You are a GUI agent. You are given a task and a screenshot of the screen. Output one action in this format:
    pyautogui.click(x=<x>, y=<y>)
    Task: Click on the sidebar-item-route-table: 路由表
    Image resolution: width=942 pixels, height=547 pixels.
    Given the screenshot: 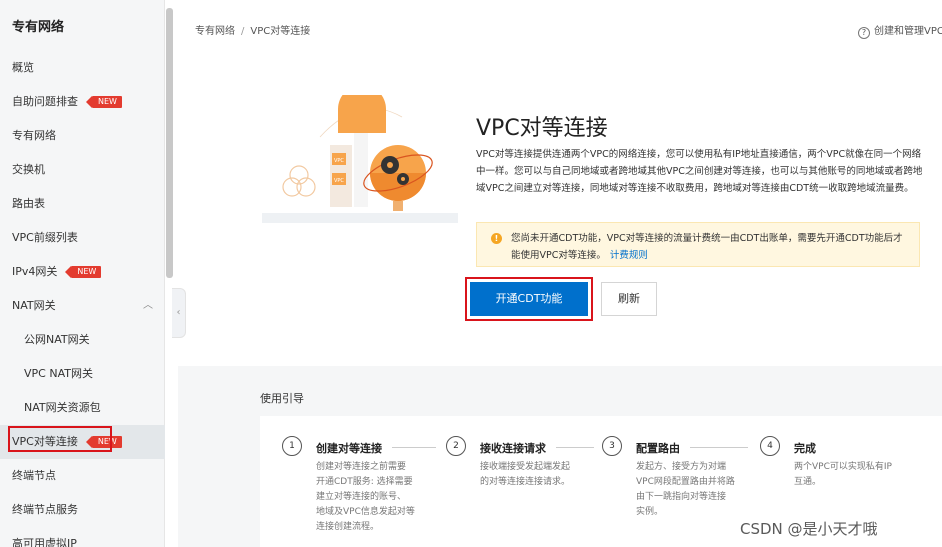 What is the action you would take?
    pyautogui.click(x=82, y=204)
    